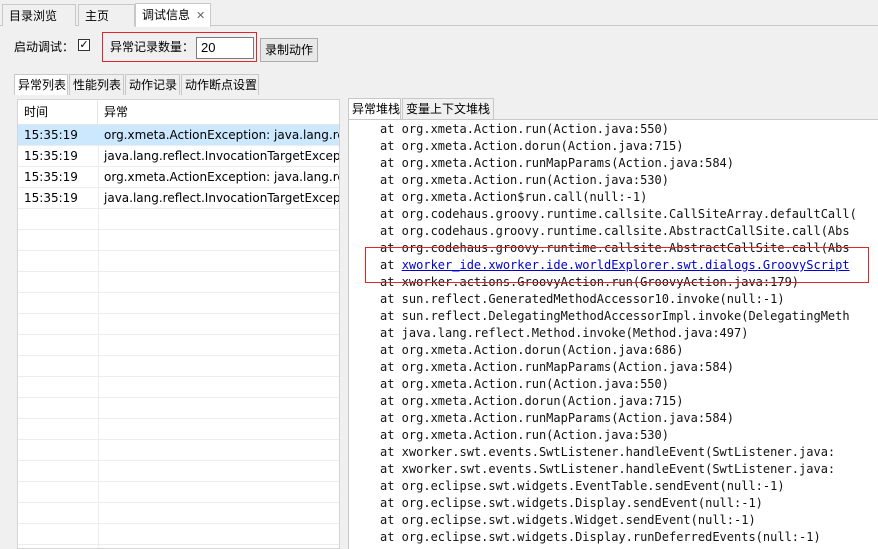 This screenshot has width=878, height=549. Describe the element at coordinates (97, 16) in the screenshot. I see `tab-label: 主页` at that location.